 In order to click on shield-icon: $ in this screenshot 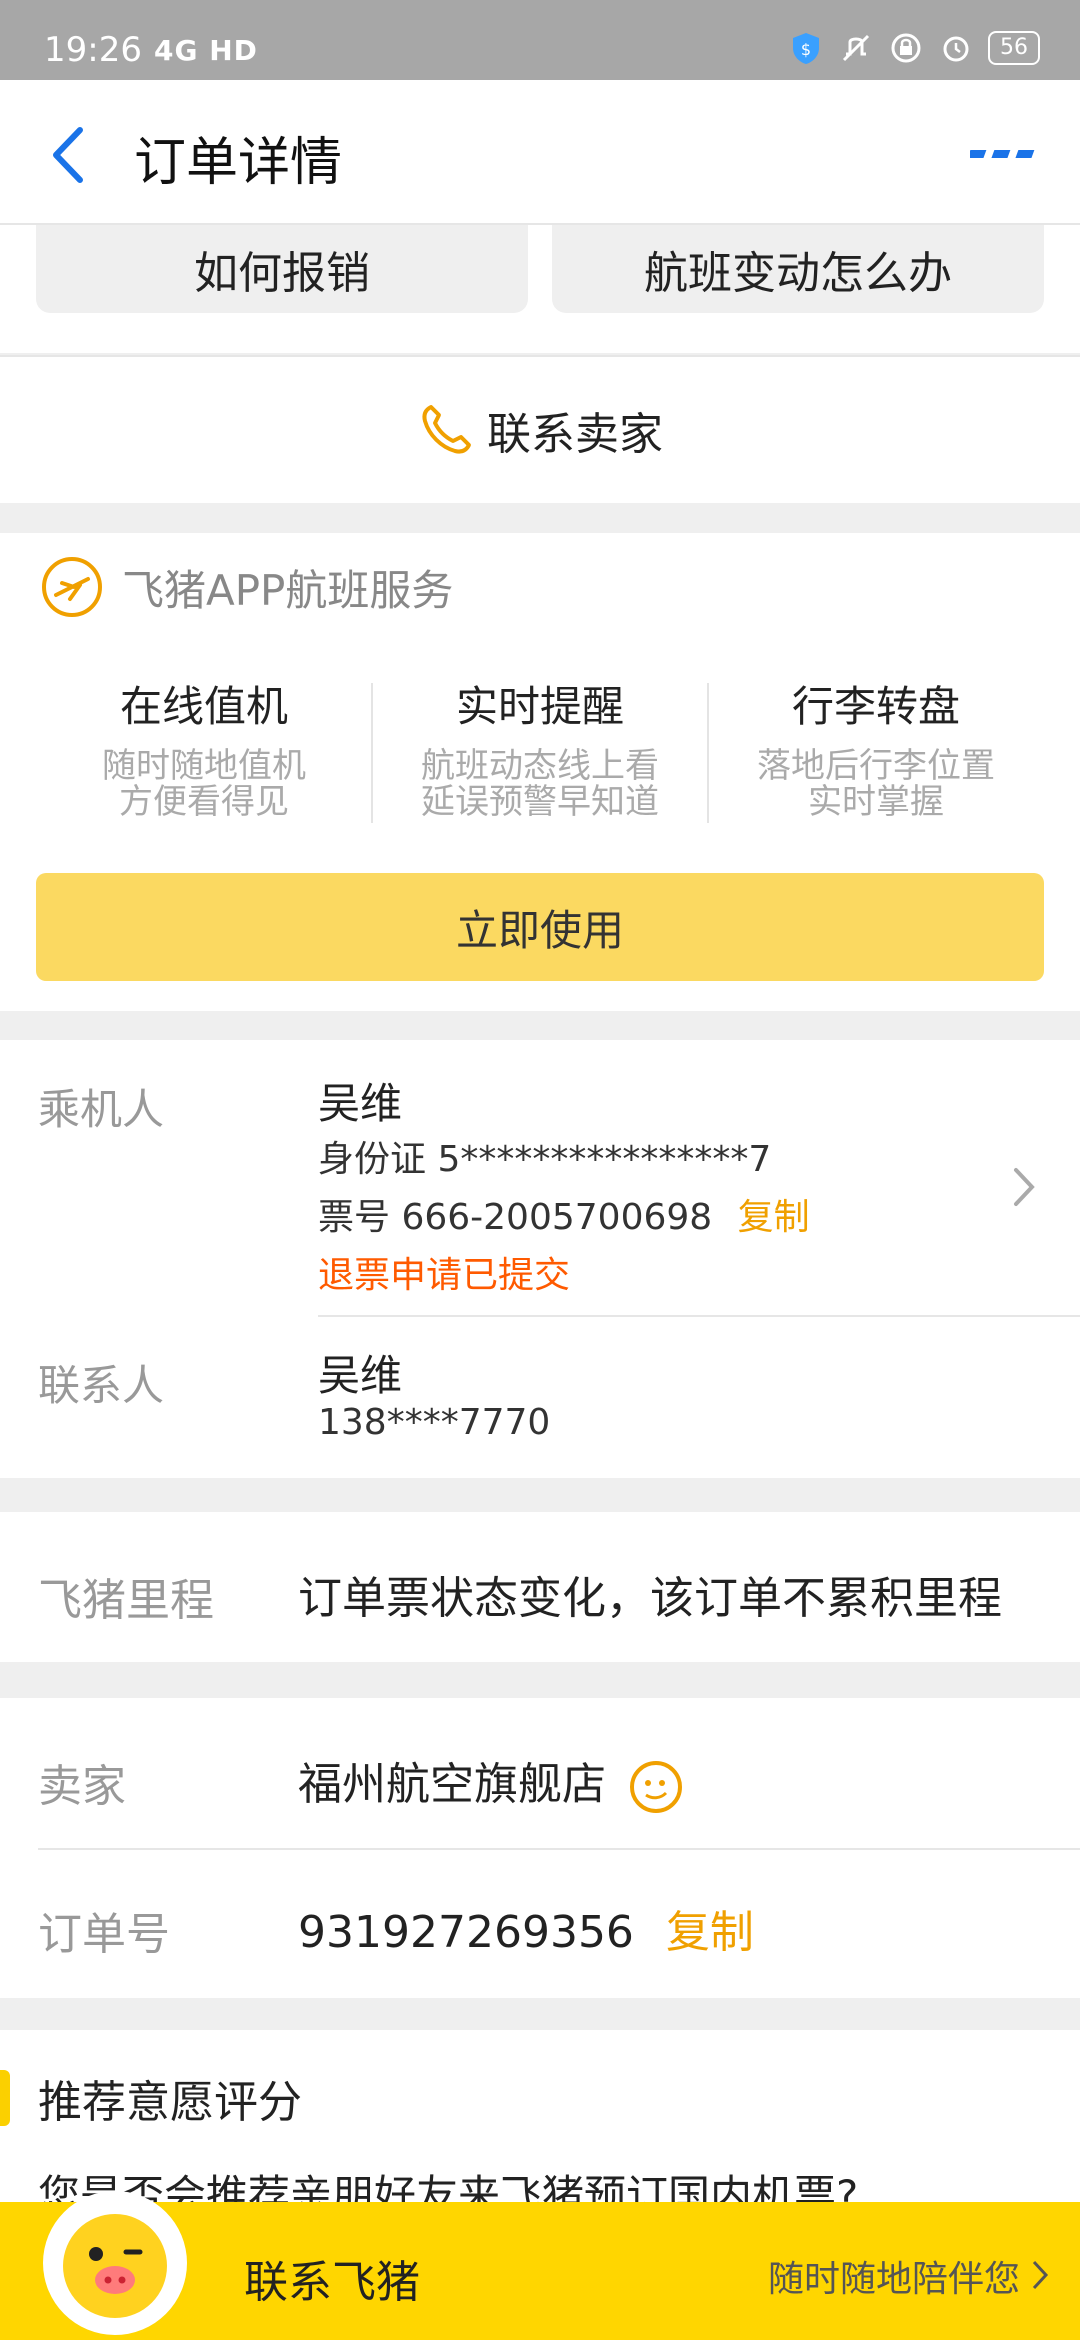, I will do `click(806, 48)`.